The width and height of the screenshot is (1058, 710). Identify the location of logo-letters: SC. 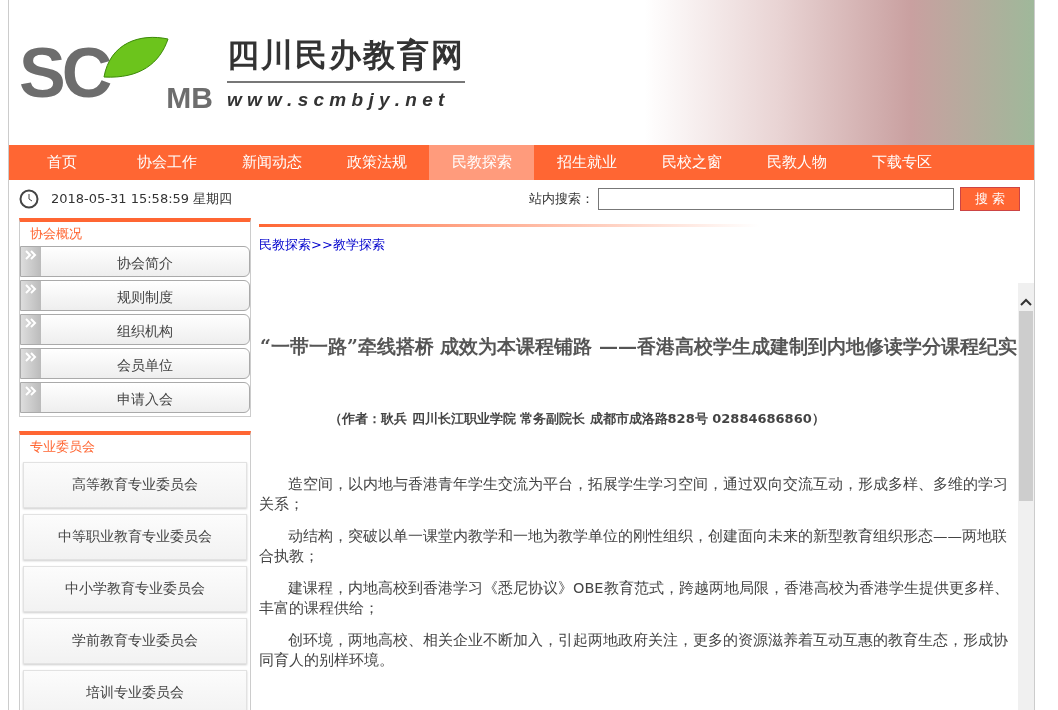
(64, 72).